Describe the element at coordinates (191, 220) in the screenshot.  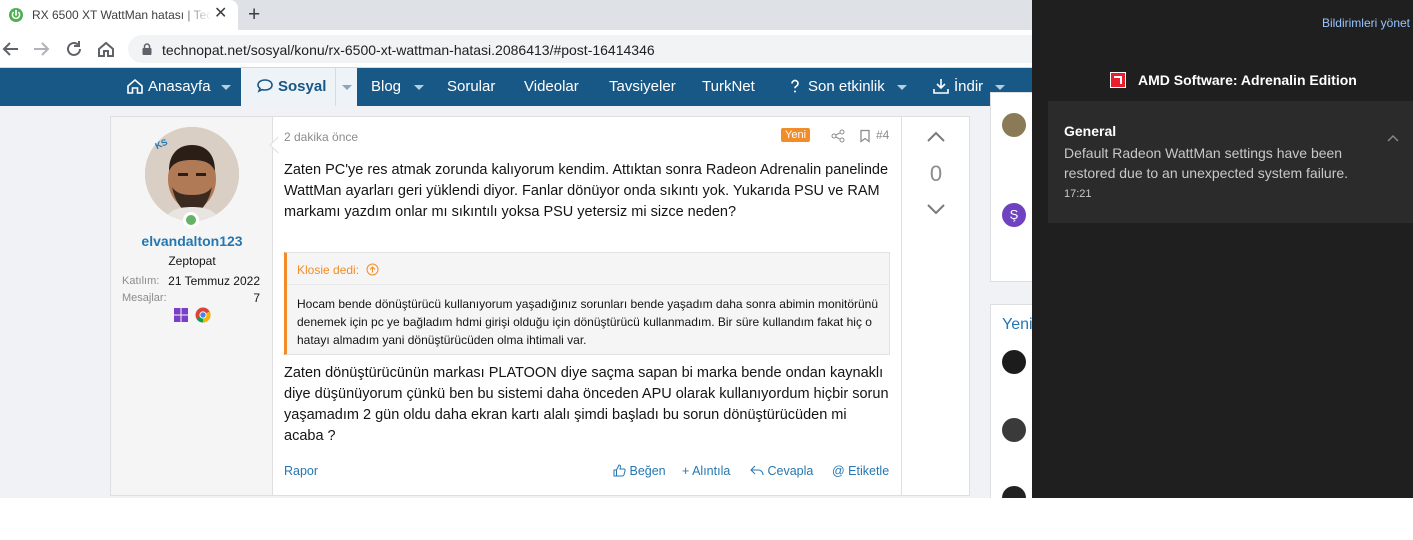
I see `online-status-icon` at that location.